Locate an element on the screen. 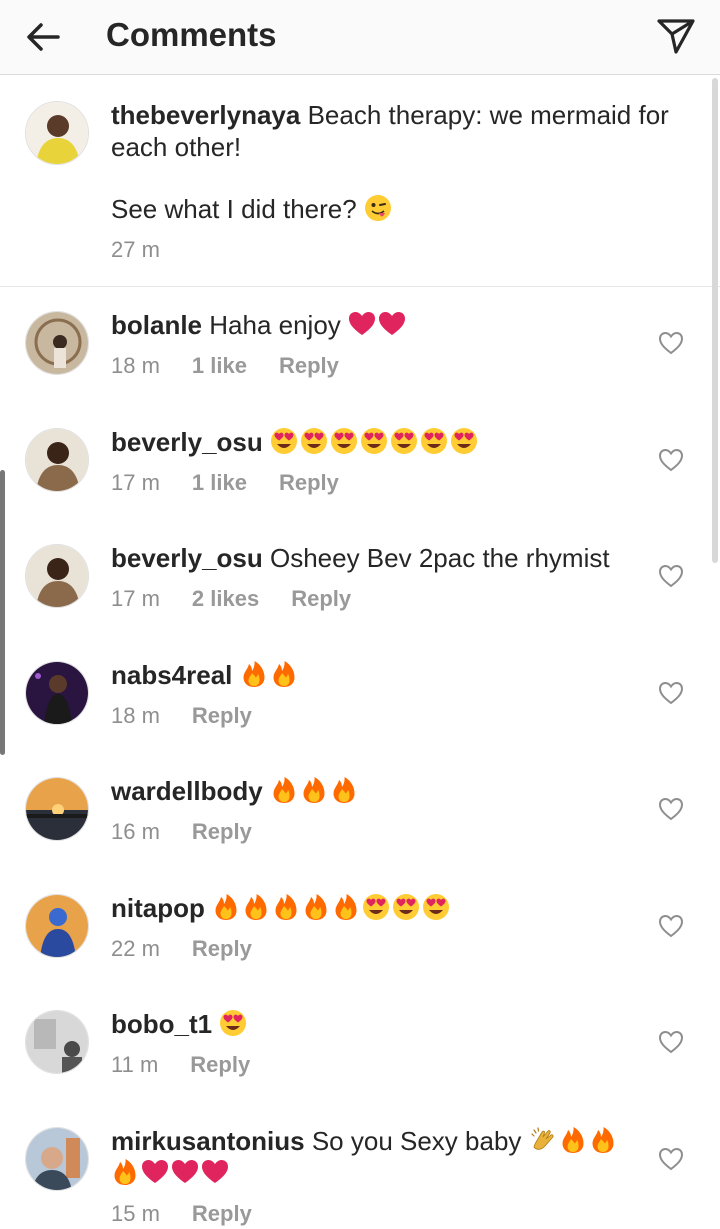  comment-meta: 17 m 1 like Reply is located at coordinates (241, 483).